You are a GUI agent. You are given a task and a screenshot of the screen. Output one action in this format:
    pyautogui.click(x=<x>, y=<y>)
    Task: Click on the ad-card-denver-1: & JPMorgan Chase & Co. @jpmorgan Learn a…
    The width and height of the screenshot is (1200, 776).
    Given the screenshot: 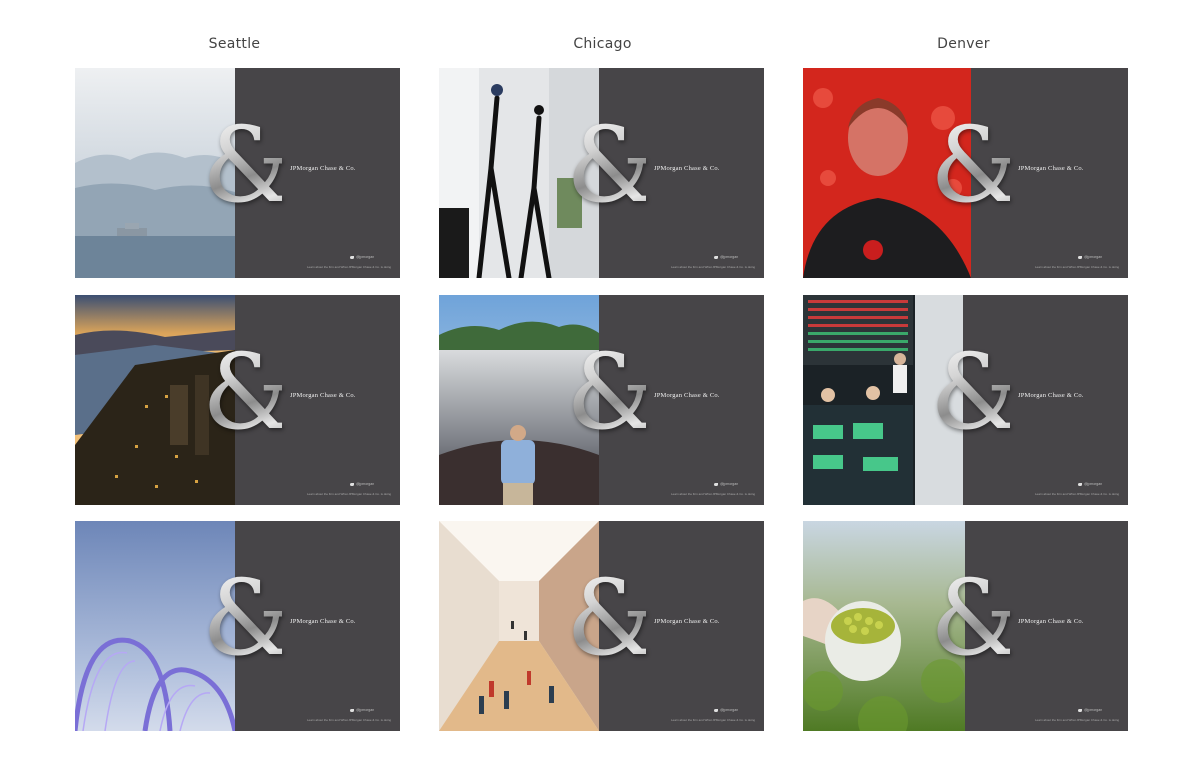 What is the action you would take?
    pyautogui.click(x=965, y=173)
    